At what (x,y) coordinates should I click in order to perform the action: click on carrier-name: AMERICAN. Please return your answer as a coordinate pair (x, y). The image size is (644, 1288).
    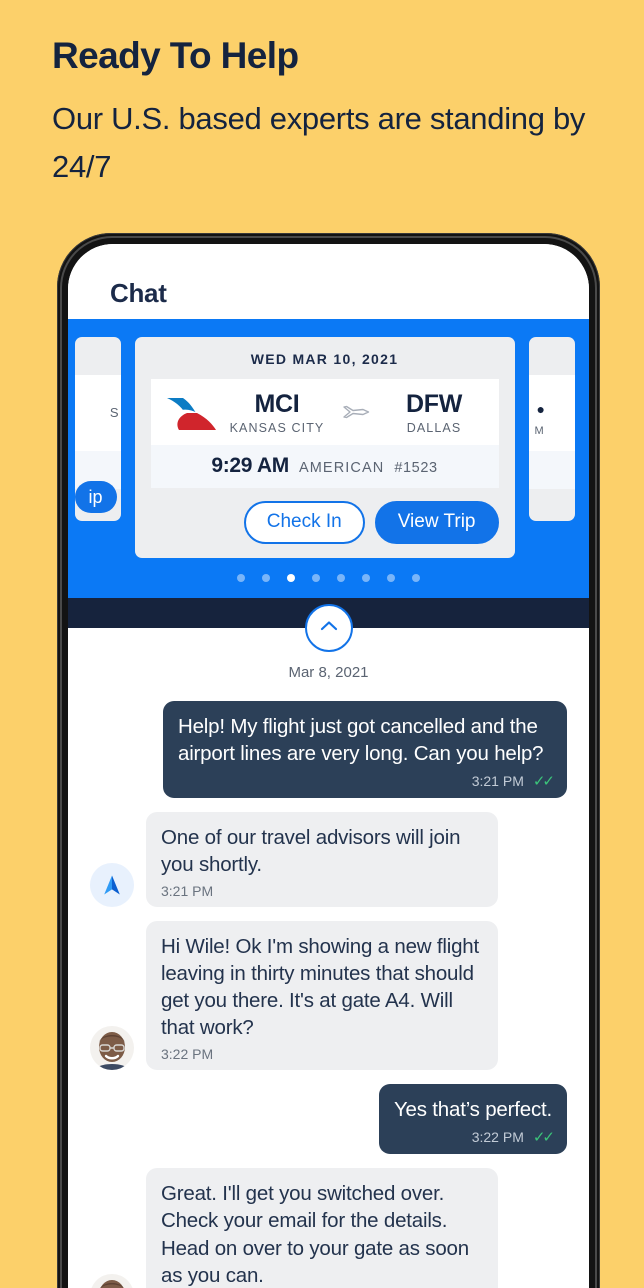
    Looking at the image, I should click on (341, 468).